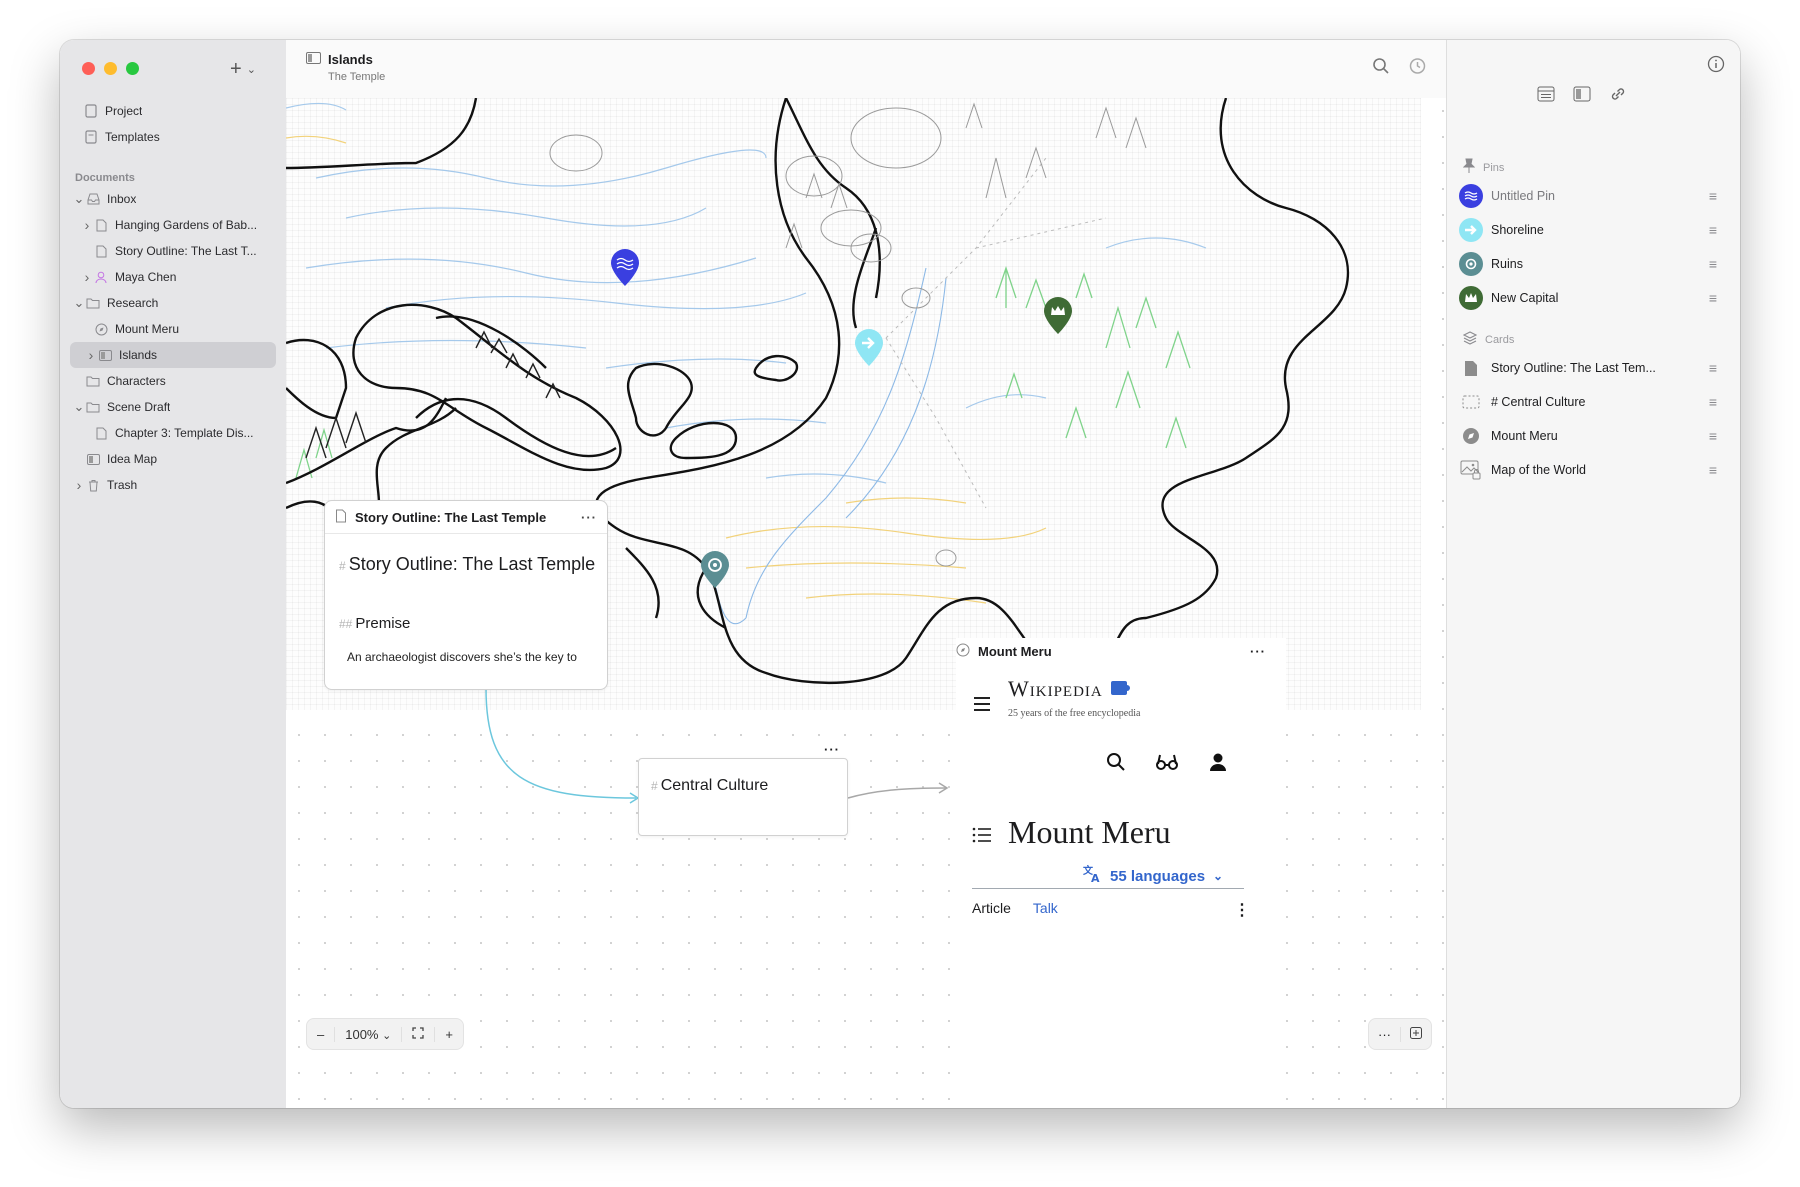  I want to click on tab-links-icon, so click(1618, 96).